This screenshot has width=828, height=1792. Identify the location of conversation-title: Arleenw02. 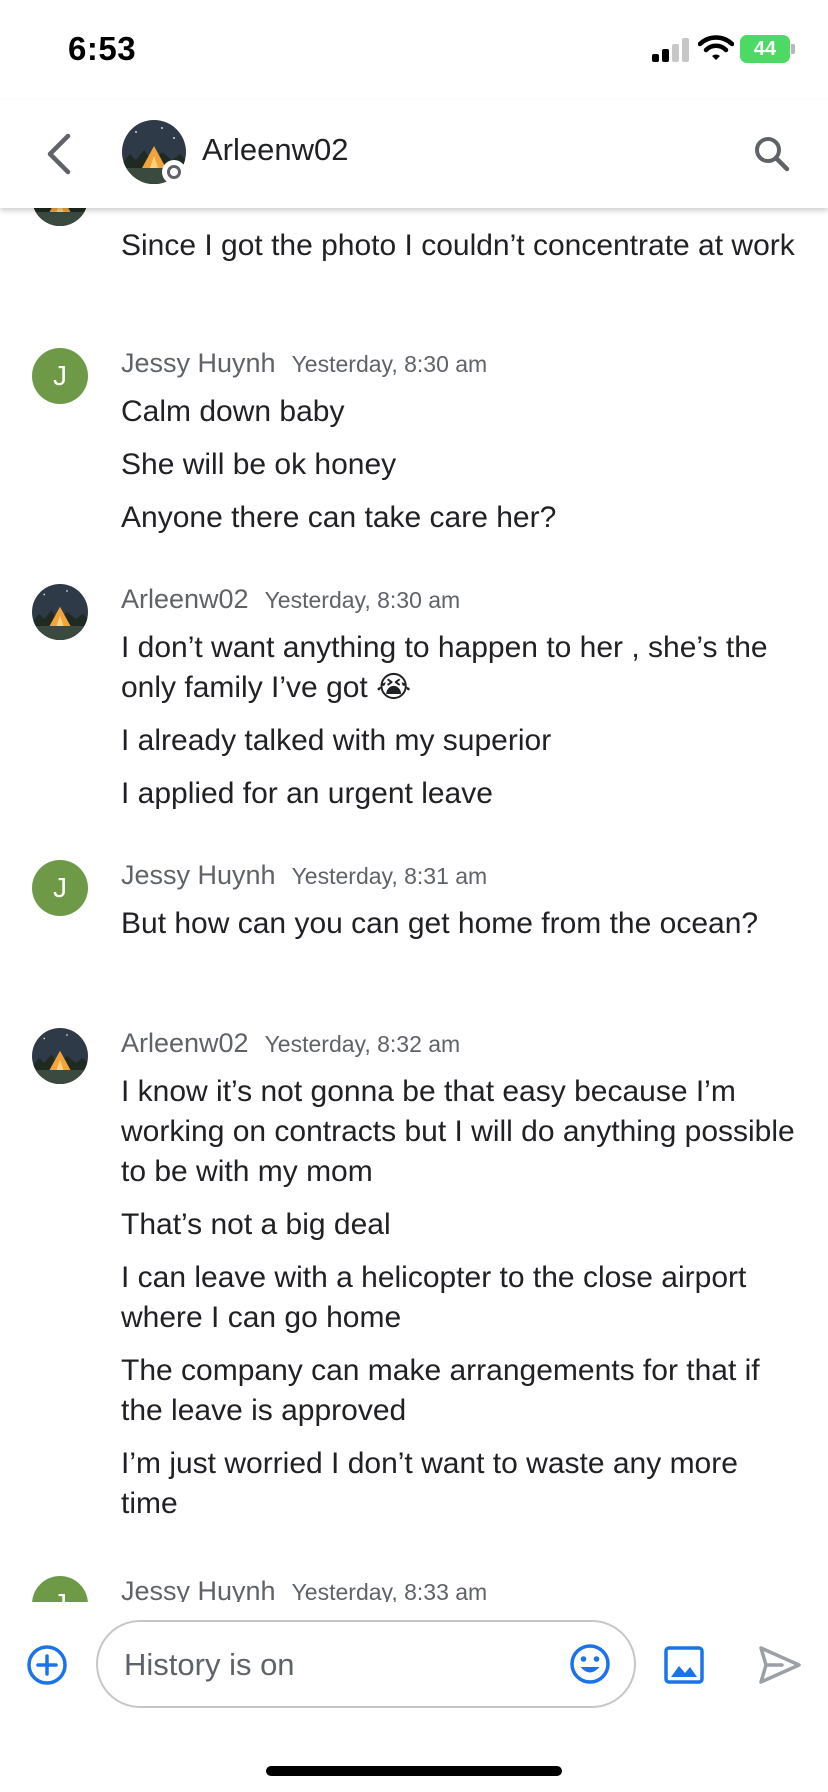
(275, 150).